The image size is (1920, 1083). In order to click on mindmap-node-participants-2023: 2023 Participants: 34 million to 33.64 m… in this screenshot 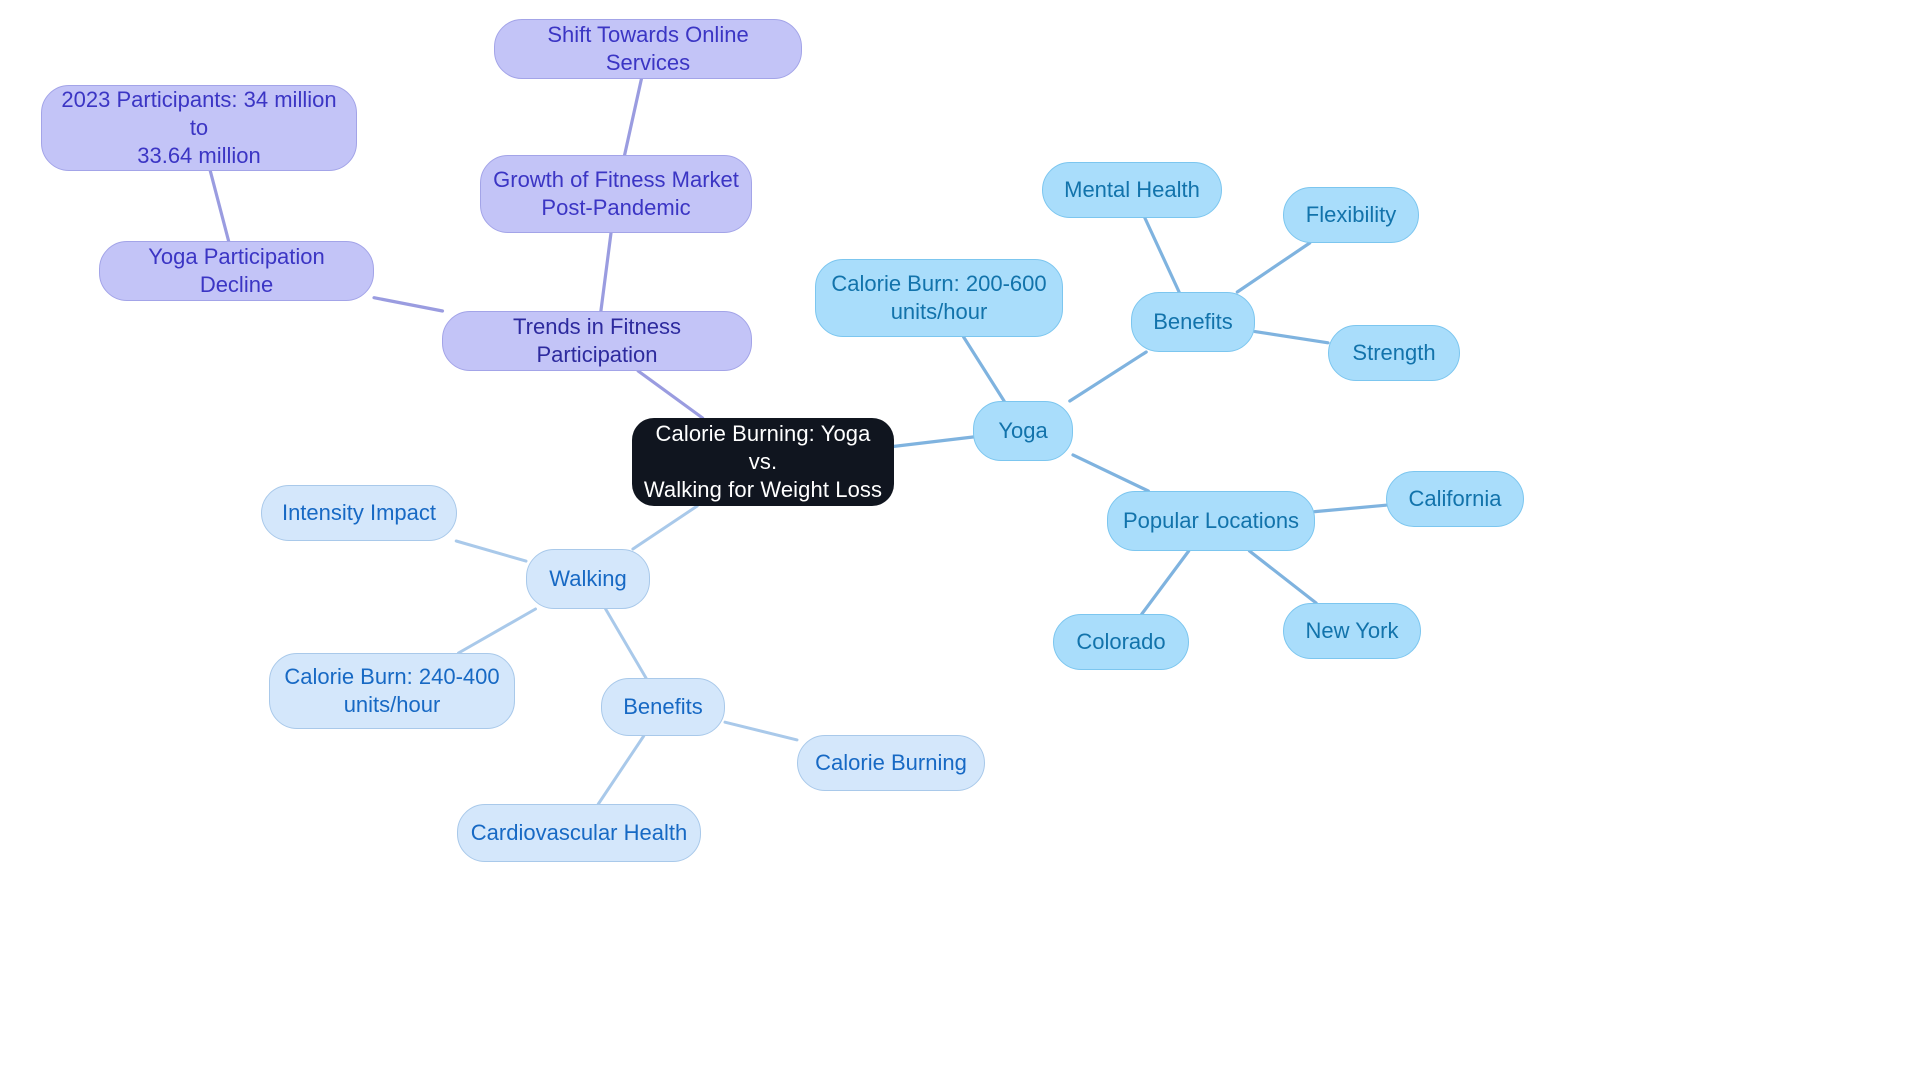, I will do `click(199, 128)`.